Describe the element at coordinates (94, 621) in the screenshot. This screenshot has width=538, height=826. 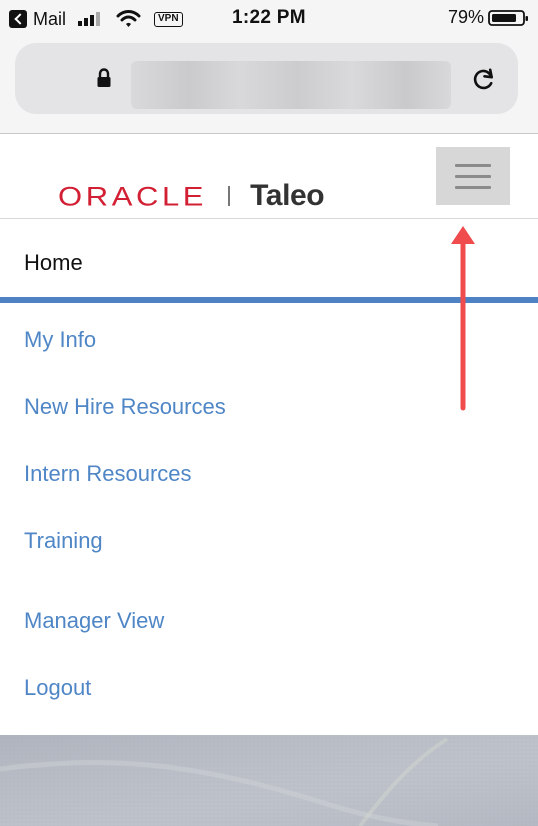
I see `nav-link-manager-view: Manager View` at that location.